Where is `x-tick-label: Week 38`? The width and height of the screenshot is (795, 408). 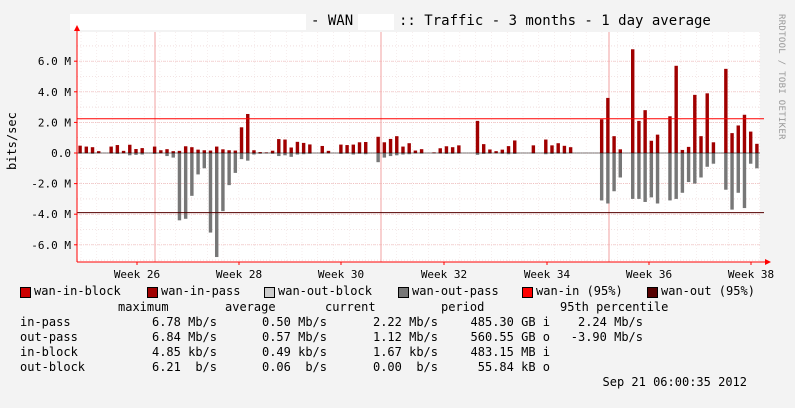
x-tick-label: Week 38 is located at coordinates (751, 274).